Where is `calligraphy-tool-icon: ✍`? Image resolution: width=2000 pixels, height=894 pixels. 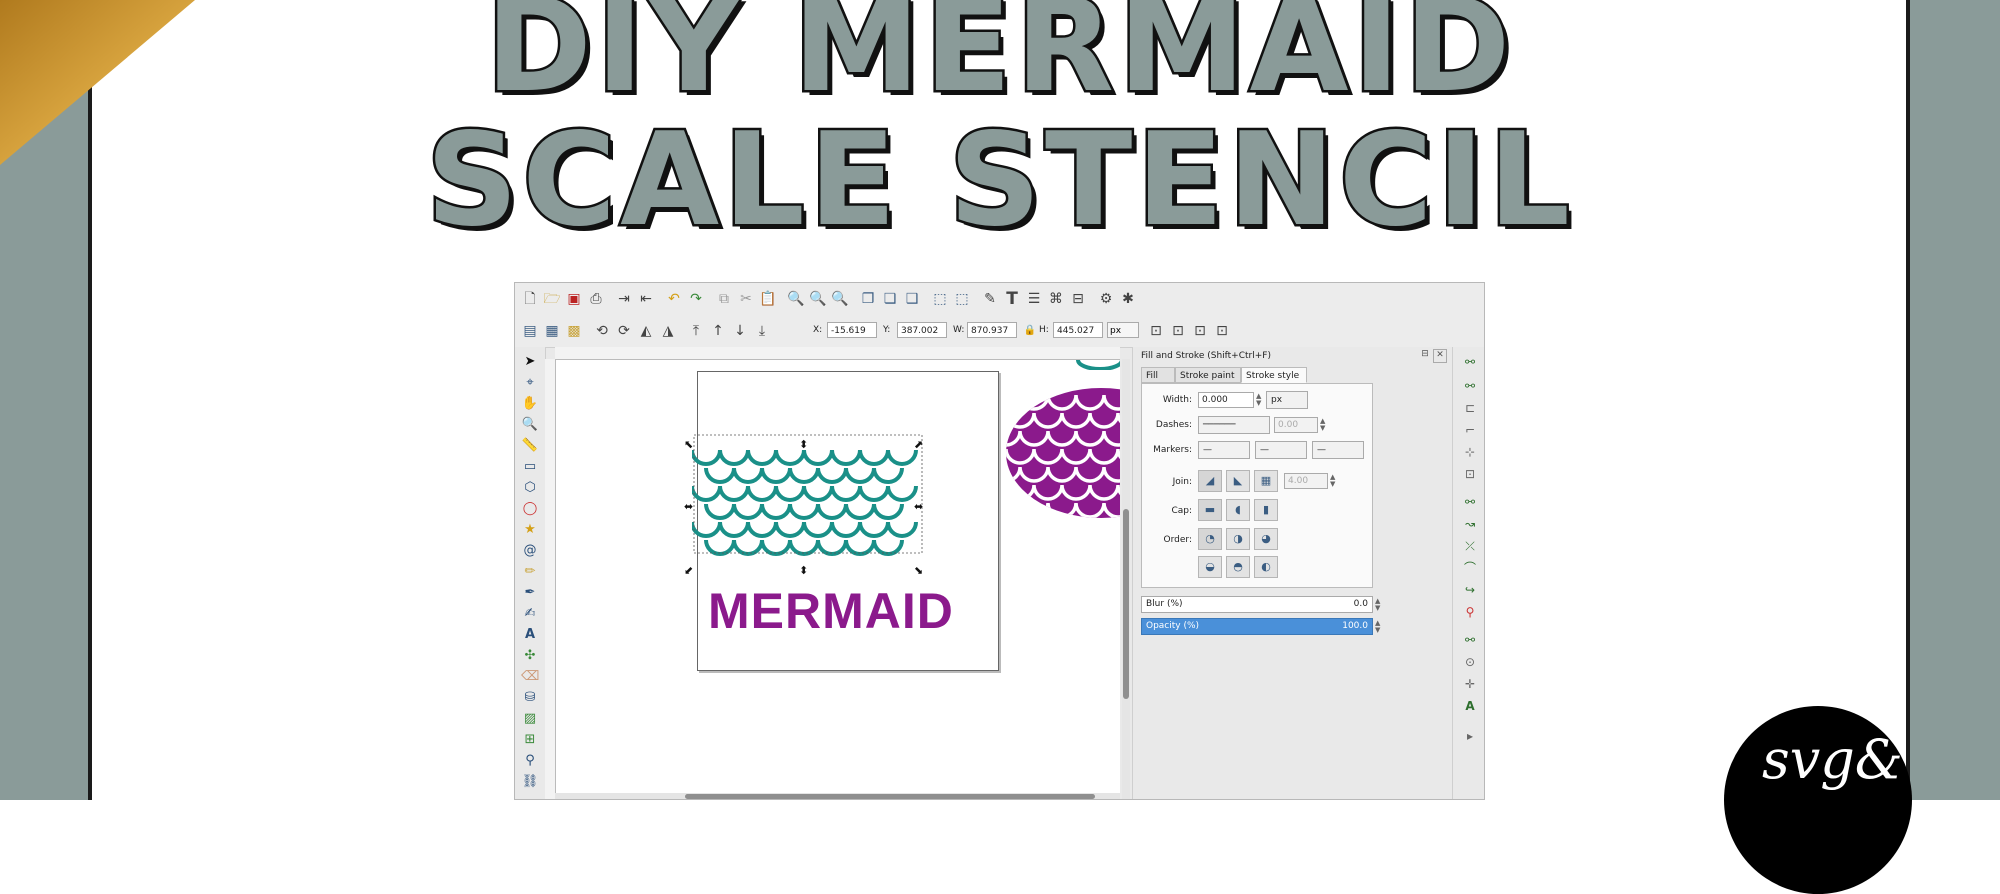 calligraphy-tool-icon: ✍ is located at coordinates (530, 614).